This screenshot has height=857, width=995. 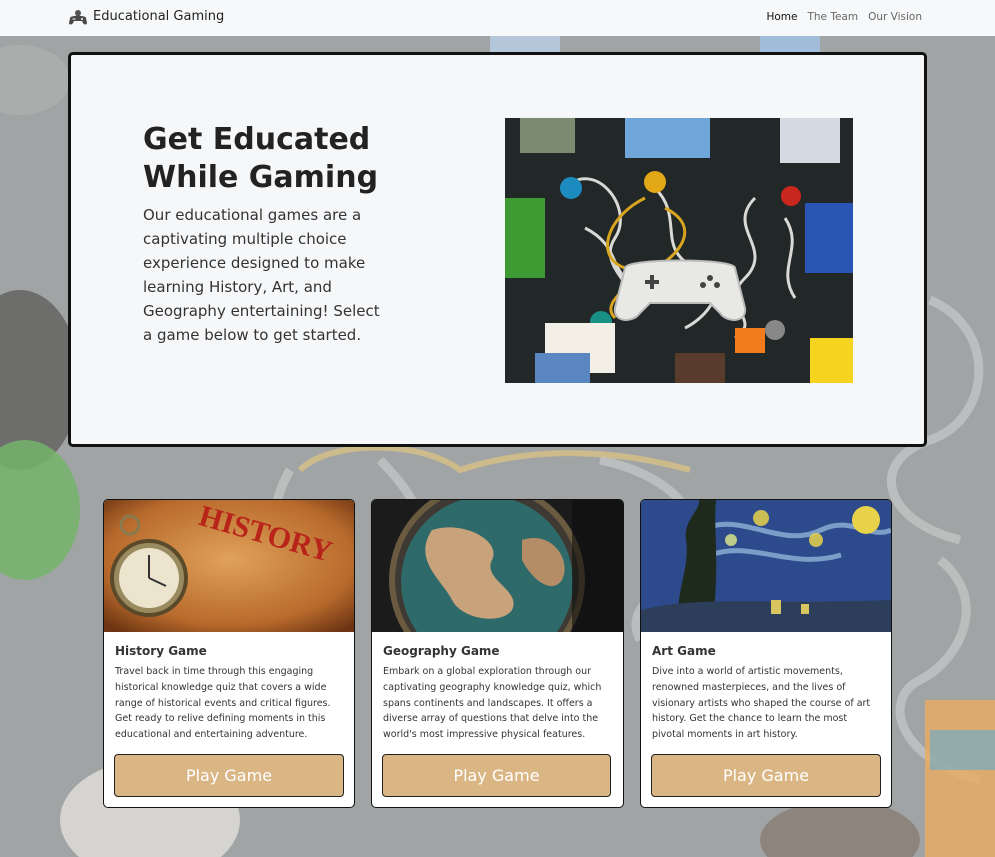 What do you see at coordinates (229, 775) in the screenshot?
I see `play-history-button: Play Game` at bounding box center [229, 775].